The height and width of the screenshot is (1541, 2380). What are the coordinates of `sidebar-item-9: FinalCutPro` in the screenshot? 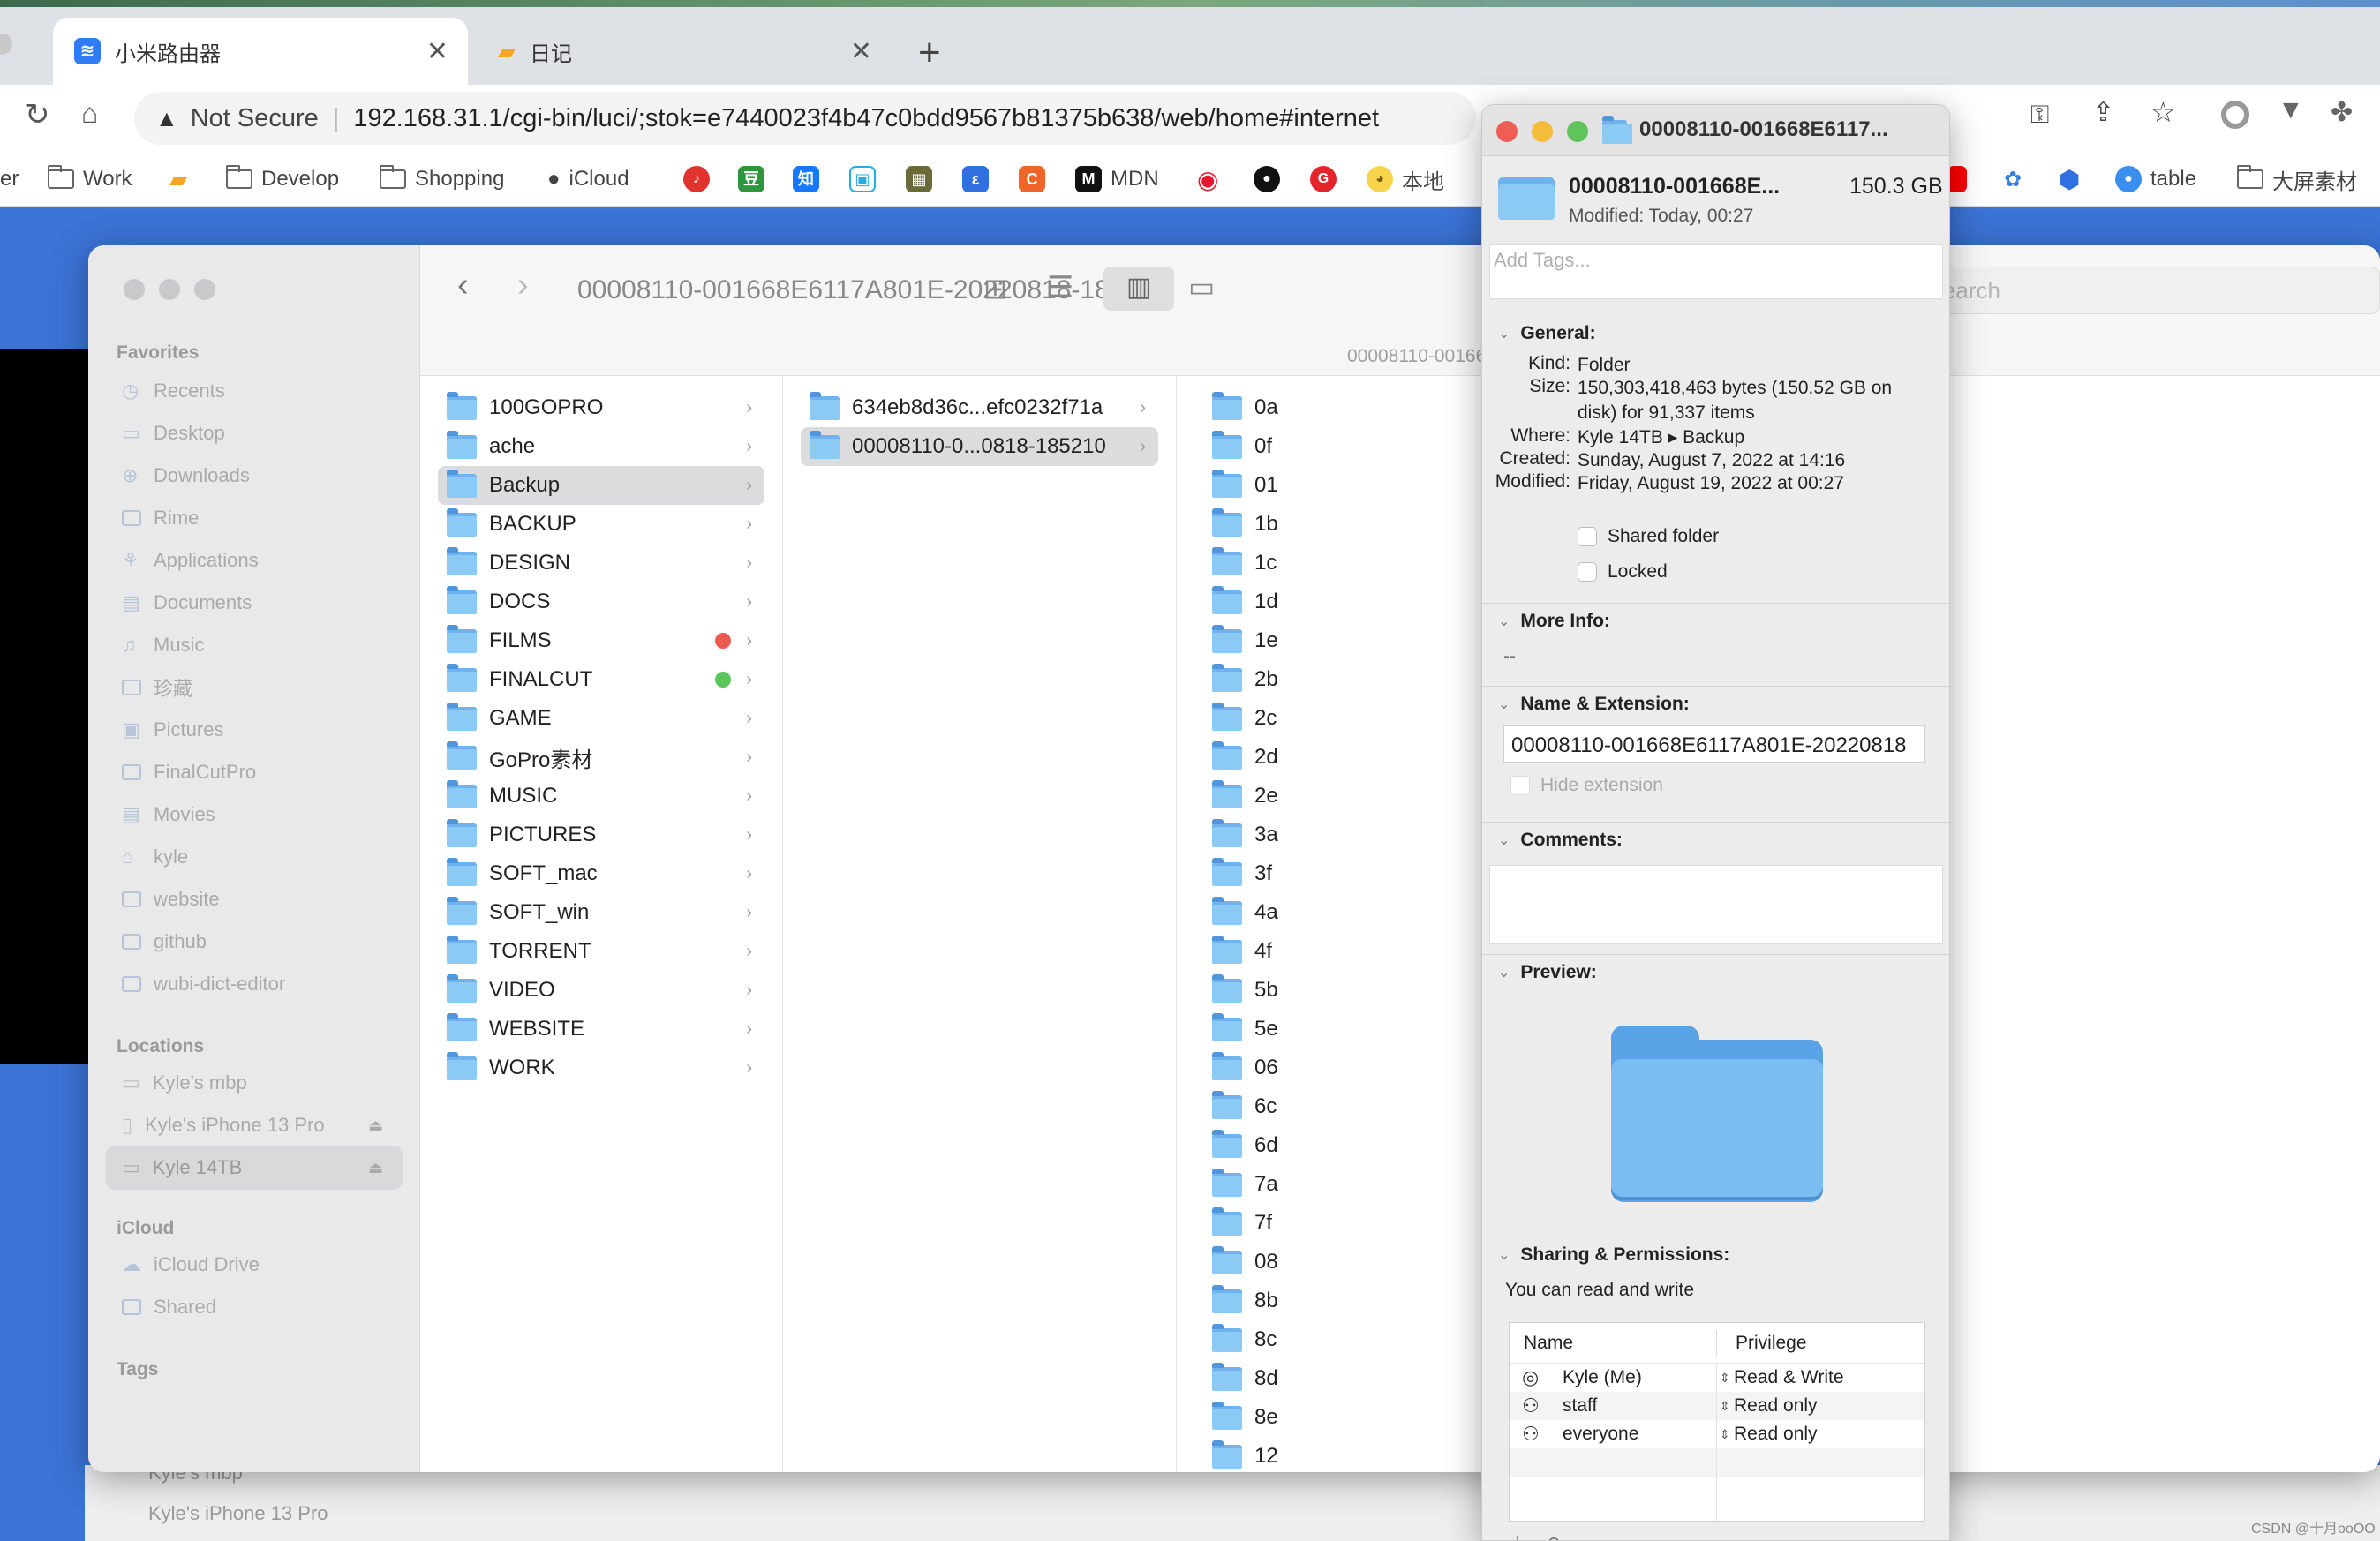 It's located at (254, 772).